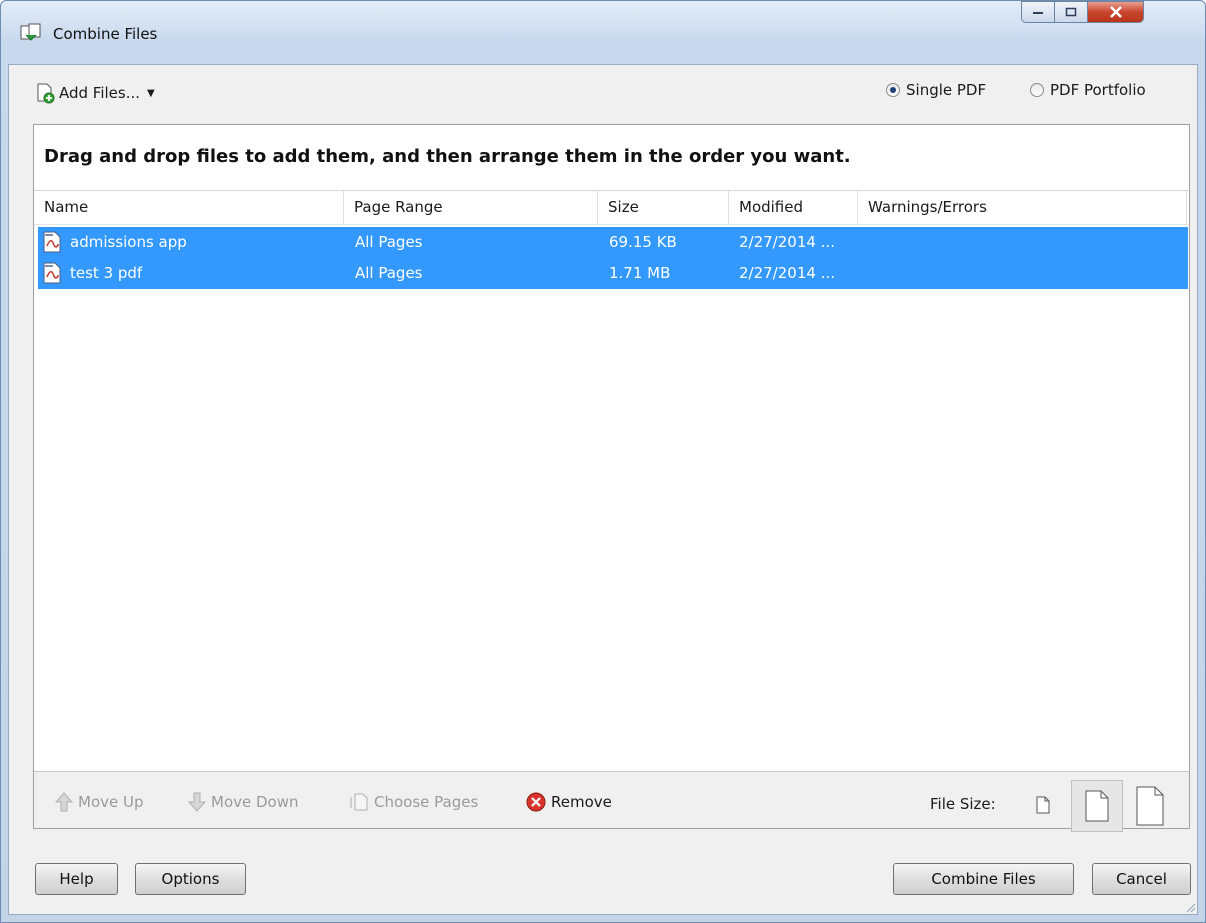 The image size is (1206, 923). What do you see at coordinates (30, 32) in the screenshot?
I see `combine-files-app-icon` at bounding box center [30, 32].